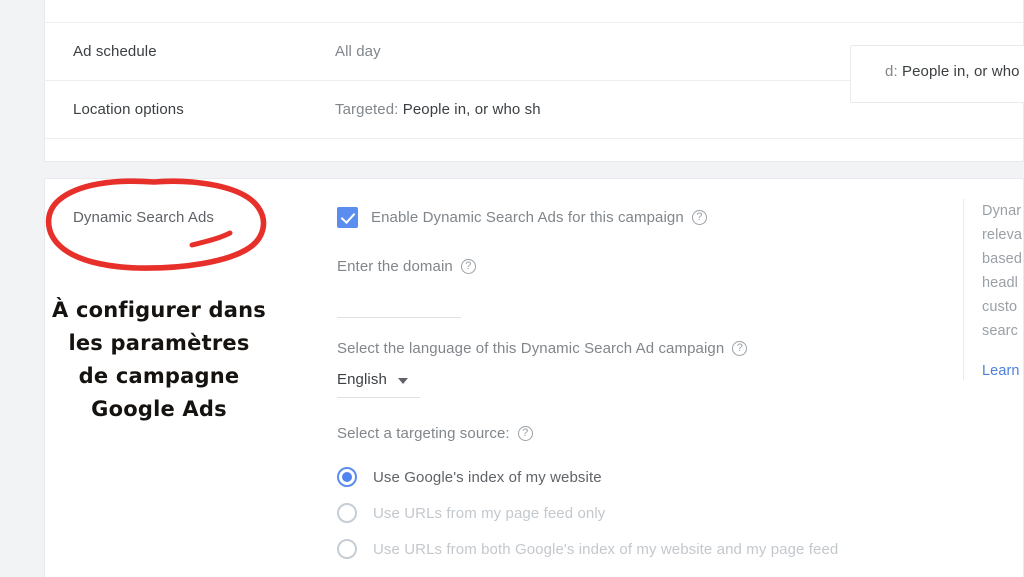 Image resolution: width=1024 pixels, height=577 pixels. What do you see at coordinates (1001, 371) in the screenshot?
I see `learn-more-link: Learn` at bounding box center [1001, 371].